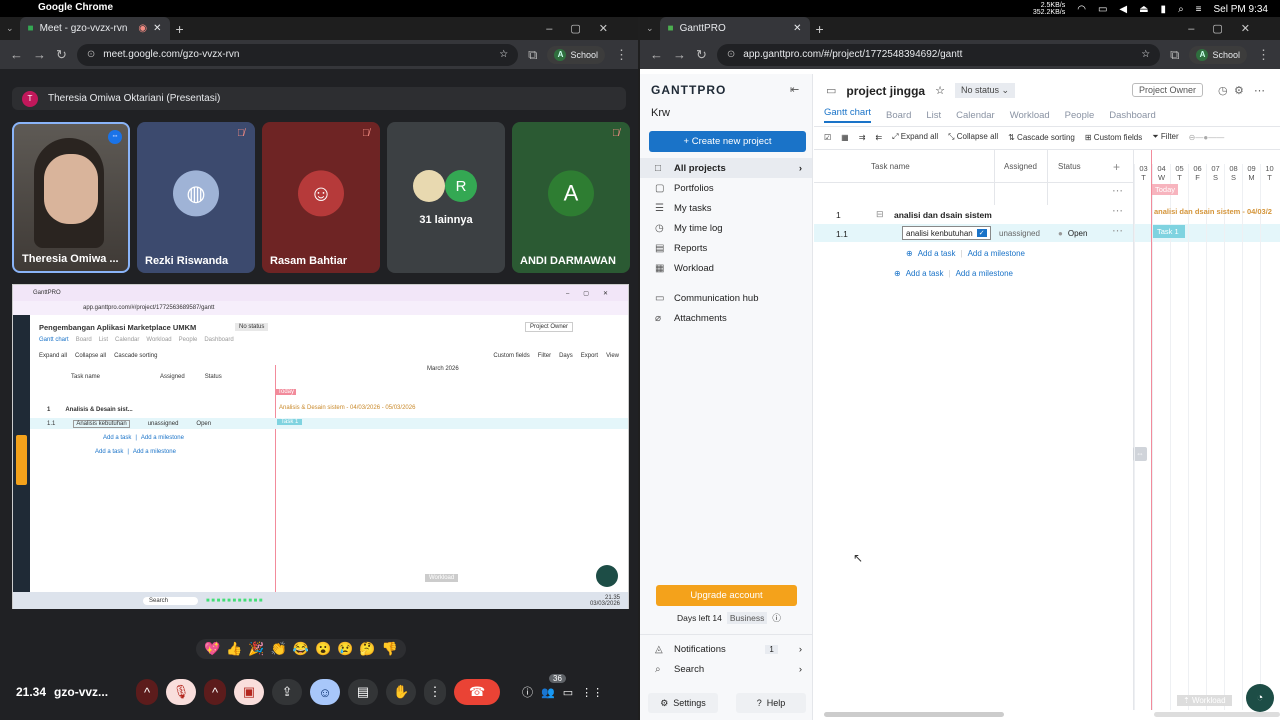 The height and width of the screenshot is (720, 1280). What do you see at coordinates (915, 137) in the screenshot?
I see `expand-all-button: ⤢ Expand all` at bounding box center [915, 137].